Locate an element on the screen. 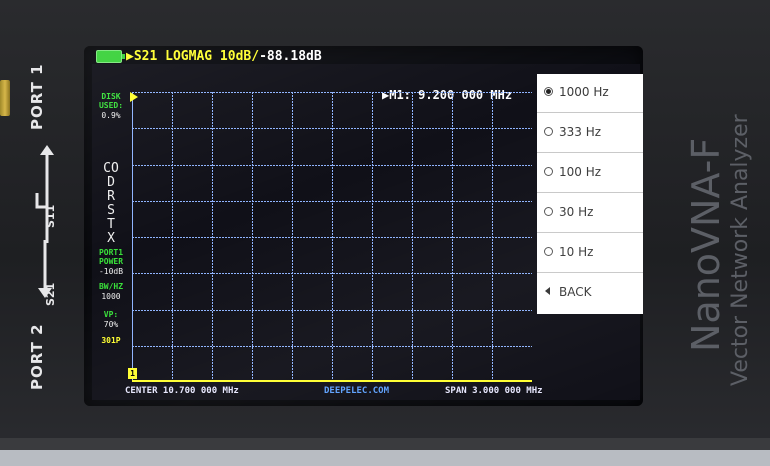 The height and width of the screenshot is (466, 770). sma-connector is located at coordinates (5, 98).